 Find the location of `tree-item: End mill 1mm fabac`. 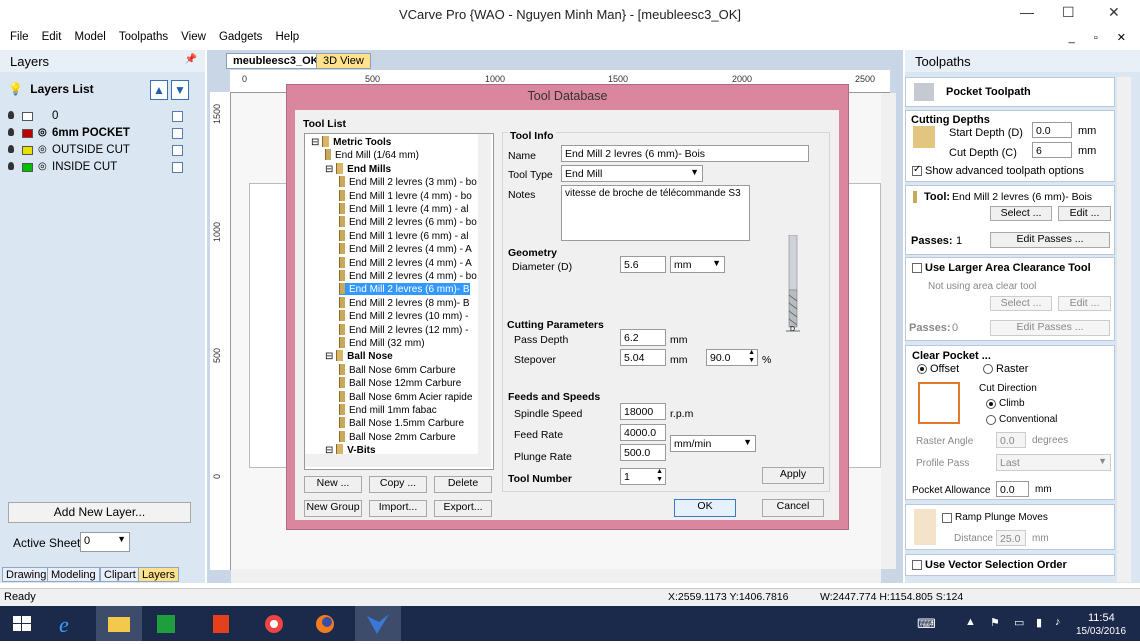

tree-item: End mill 1mm fabac is located at coordinates (388, 410).